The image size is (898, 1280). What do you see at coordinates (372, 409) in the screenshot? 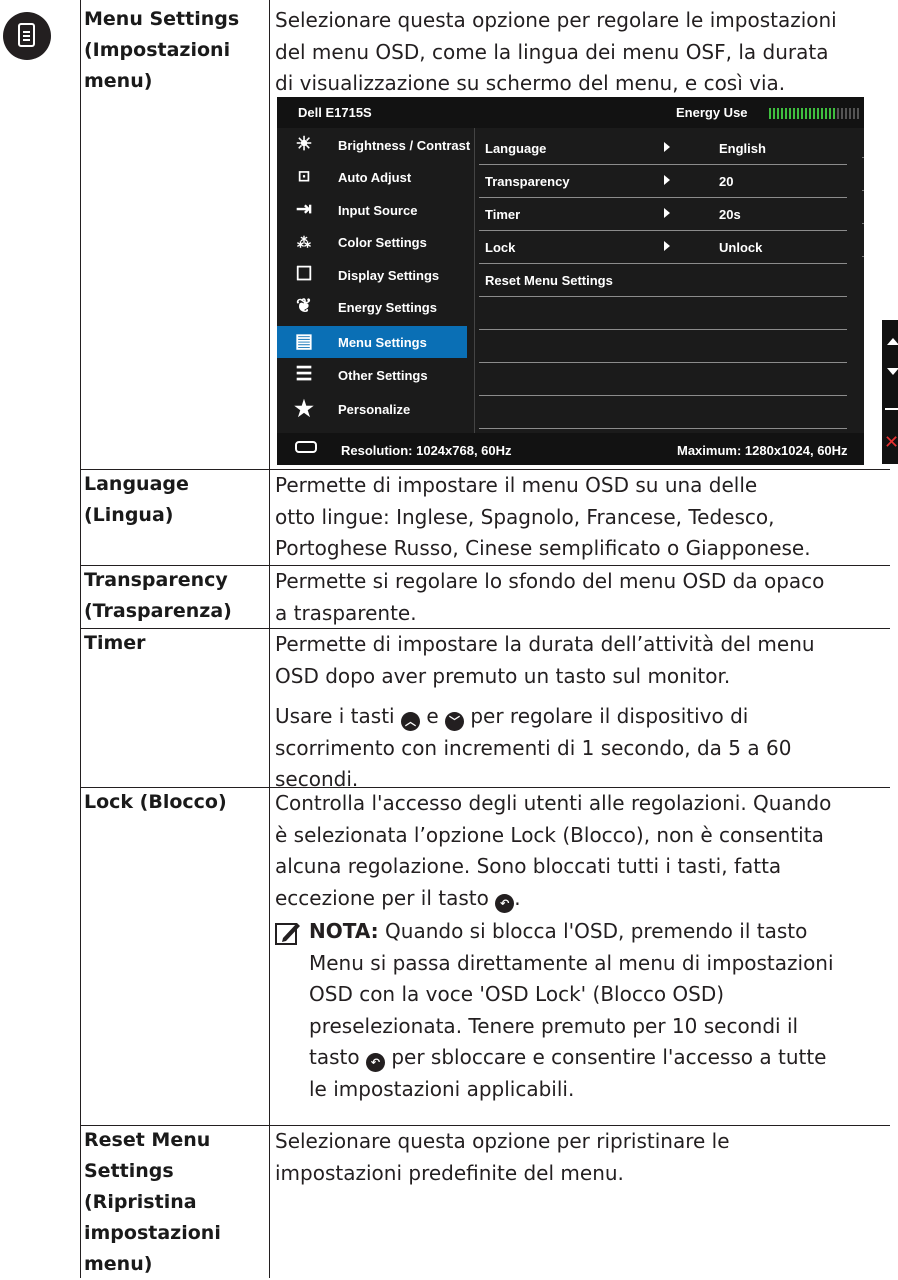
I see `osd-item-personalize: ★ Personalize` at bounding box center [372, 409].